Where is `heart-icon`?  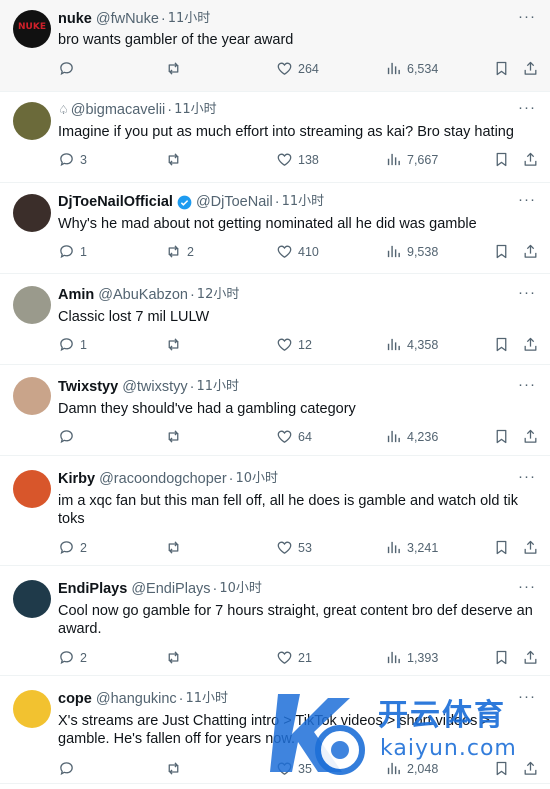 heart-icon is located at coordinates (284, 436).